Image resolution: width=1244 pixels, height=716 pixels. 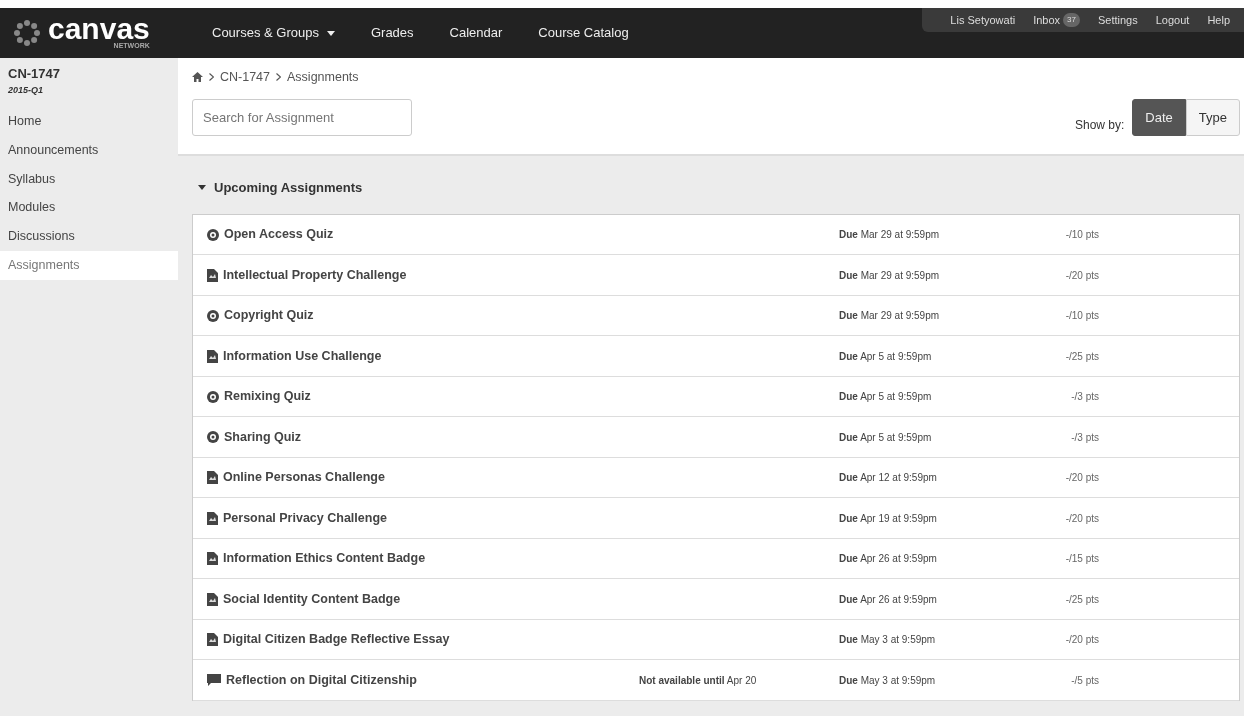 What do you see at coordinates (273, 33) in the screenshot?
I see `nav-link: Courses & Groups` at bounding box center [273, 33].